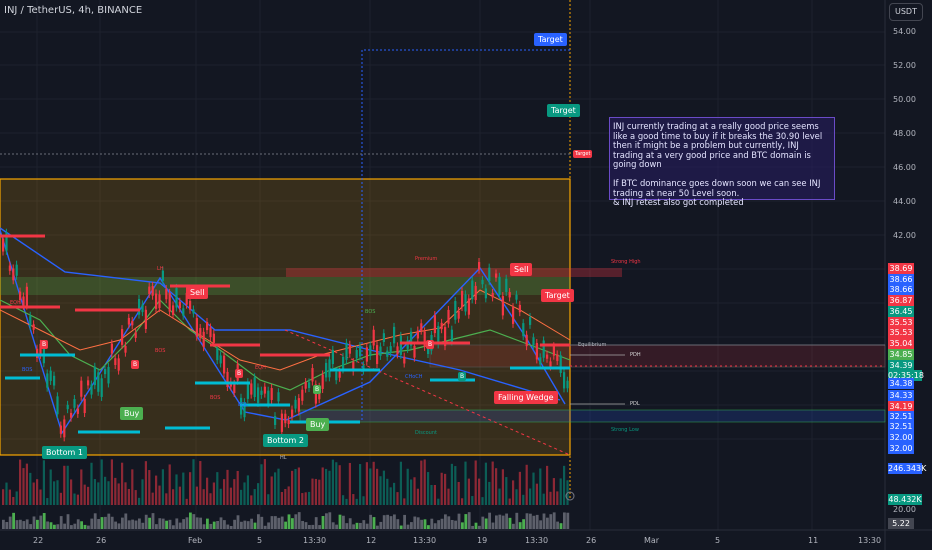  What do you see at coordinates (38, 540) in the screenshot?
I see `time-tick: 22` at bounding box center [38, 540].